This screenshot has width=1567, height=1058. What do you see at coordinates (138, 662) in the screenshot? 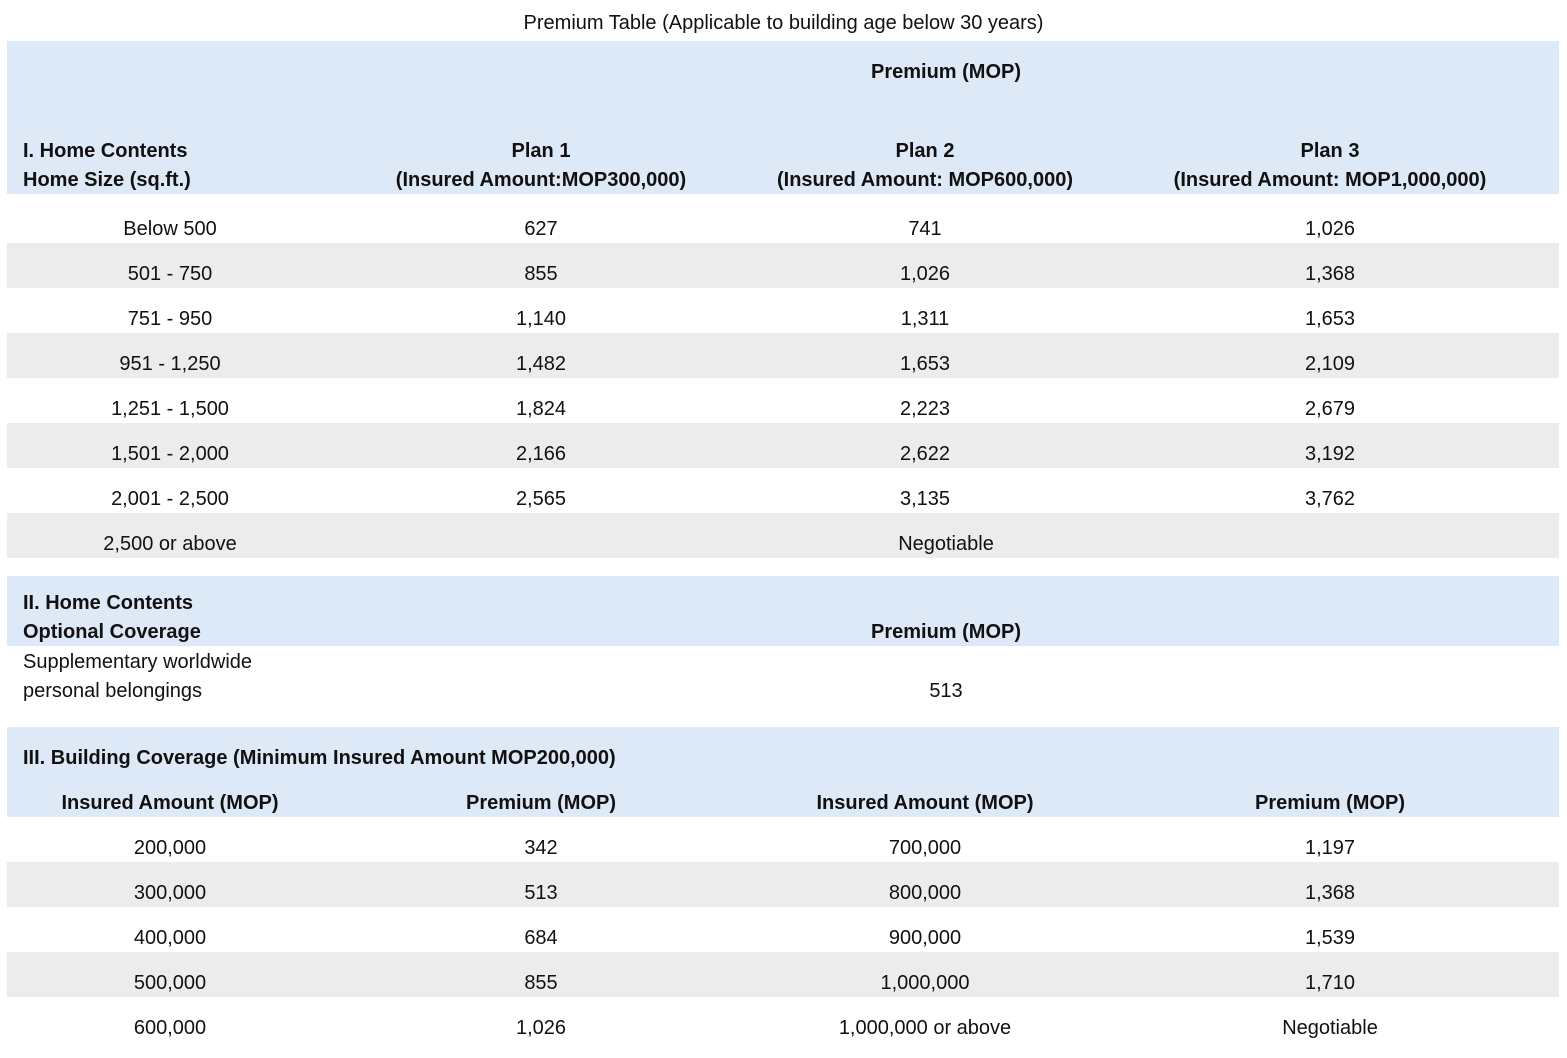
I see `optional-item-line1: Supplementary worldwide` at bounding box center [138, 662].